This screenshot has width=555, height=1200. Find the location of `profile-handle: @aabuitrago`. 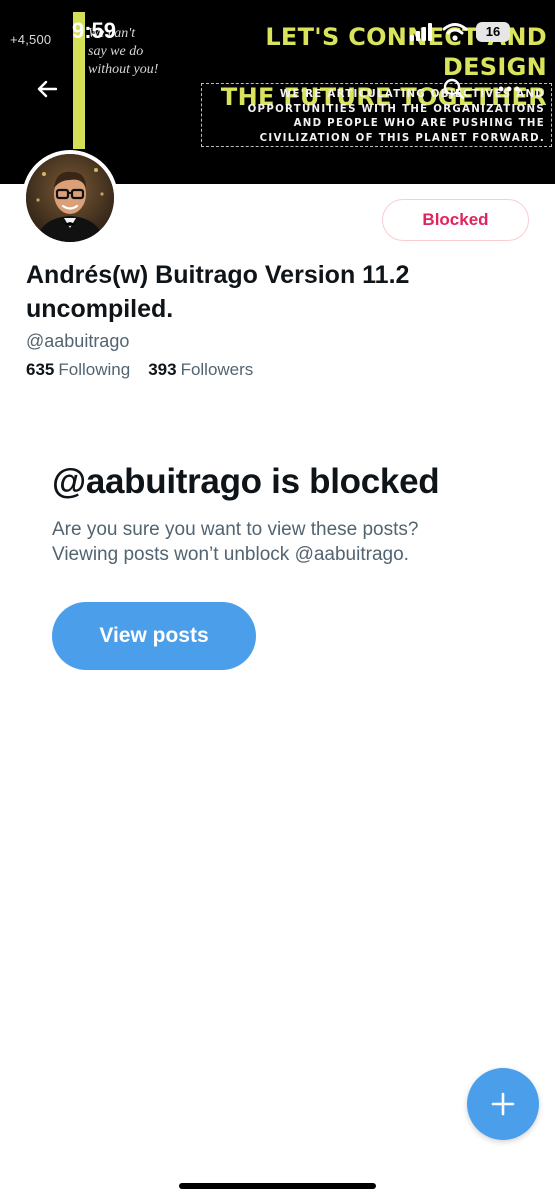

profile-handle: @aabuitrago is located at coordinates (78, 341).